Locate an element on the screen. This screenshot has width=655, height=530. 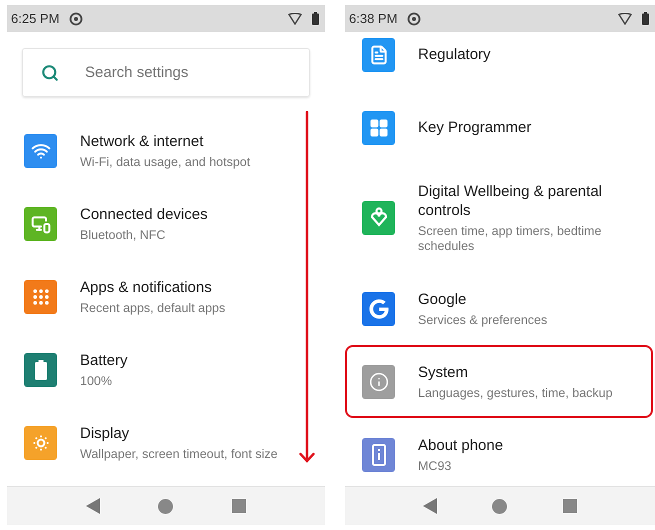
settings-item-title: Network & internet is located at coordinates (165, 141).